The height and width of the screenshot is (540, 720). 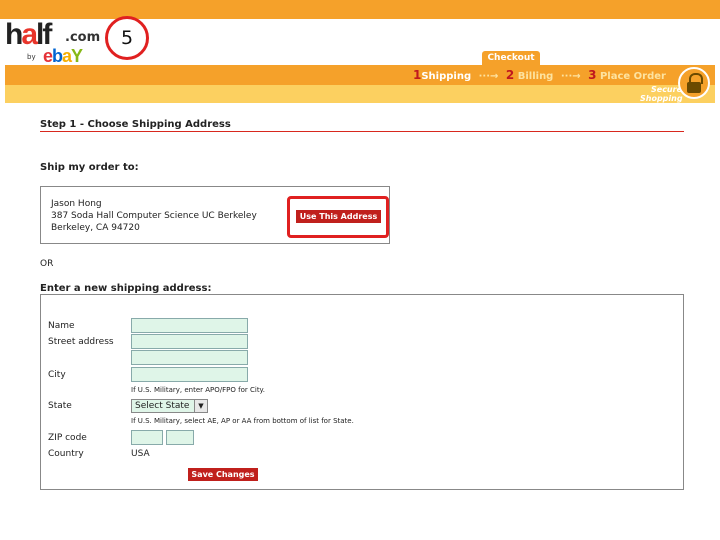 What do you see at coordinates (189, 357) in the screenshot?
I see `street-address-line2-input` at bounding box center [189, 357].